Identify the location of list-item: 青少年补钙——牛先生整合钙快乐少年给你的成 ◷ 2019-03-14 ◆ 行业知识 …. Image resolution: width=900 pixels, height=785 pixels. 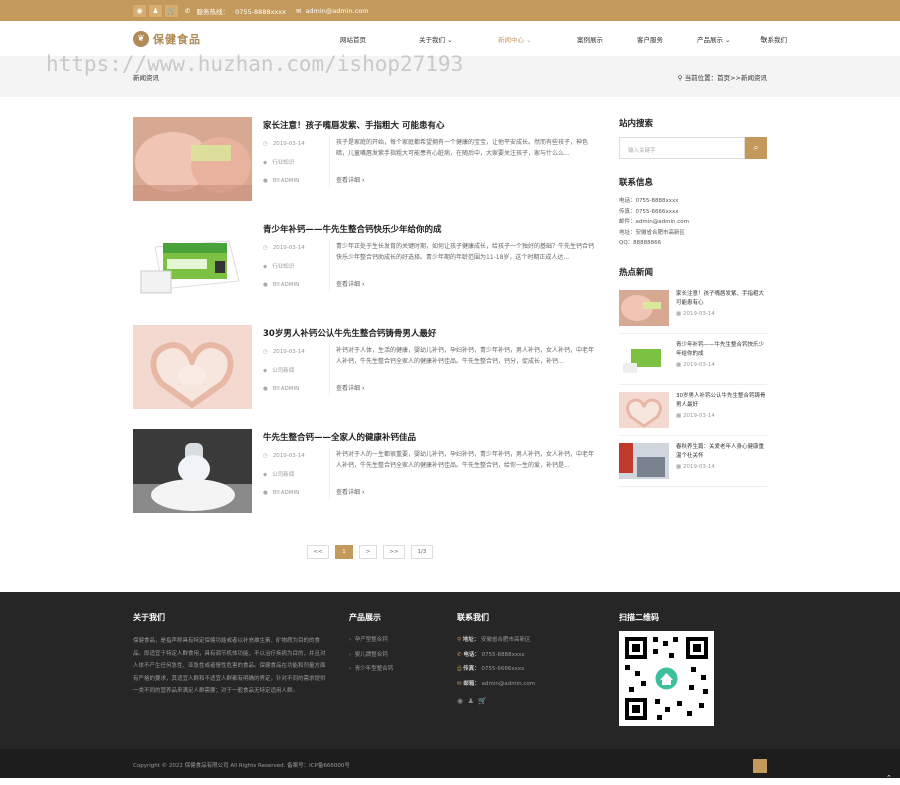
(365, 273).